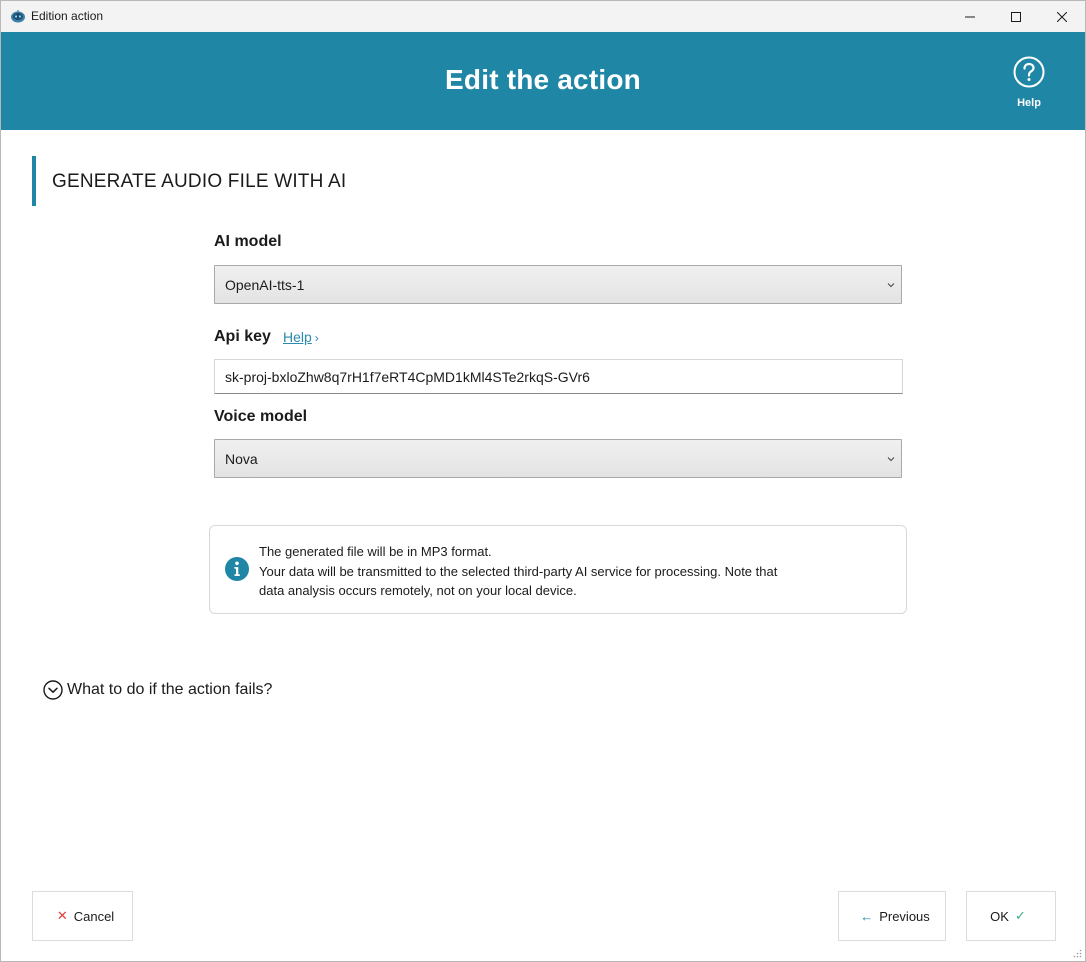 The width and height of the screenshot is (1086, 962). I want to click on ai-model-value: OpenAI-tts-1, so click(265, 285).